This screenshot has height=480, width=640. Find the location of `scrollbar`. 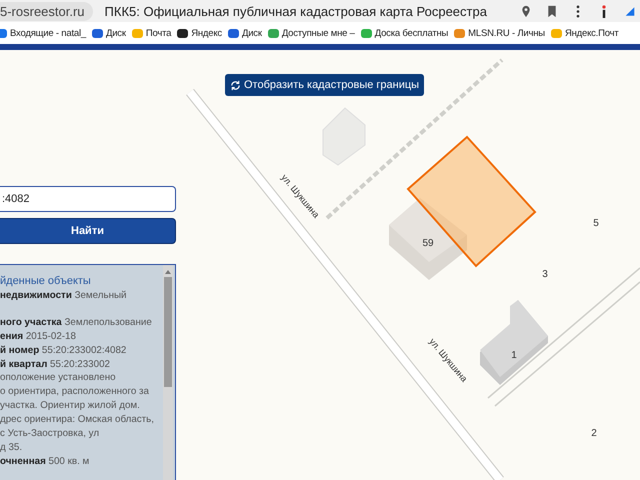

scrollbar is located at coordinates (168, 372).